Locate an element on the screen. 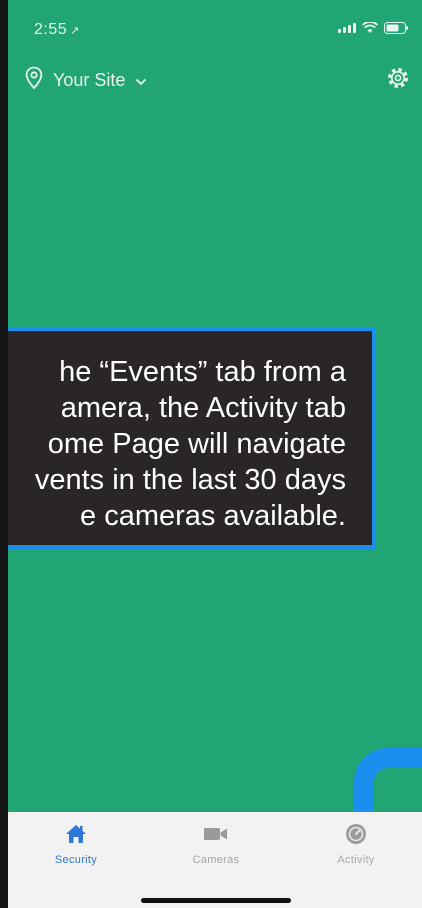 The height and width of the screenshot is (908, 422). status-time-text: 2:55 is located at coordinates (51, 29).